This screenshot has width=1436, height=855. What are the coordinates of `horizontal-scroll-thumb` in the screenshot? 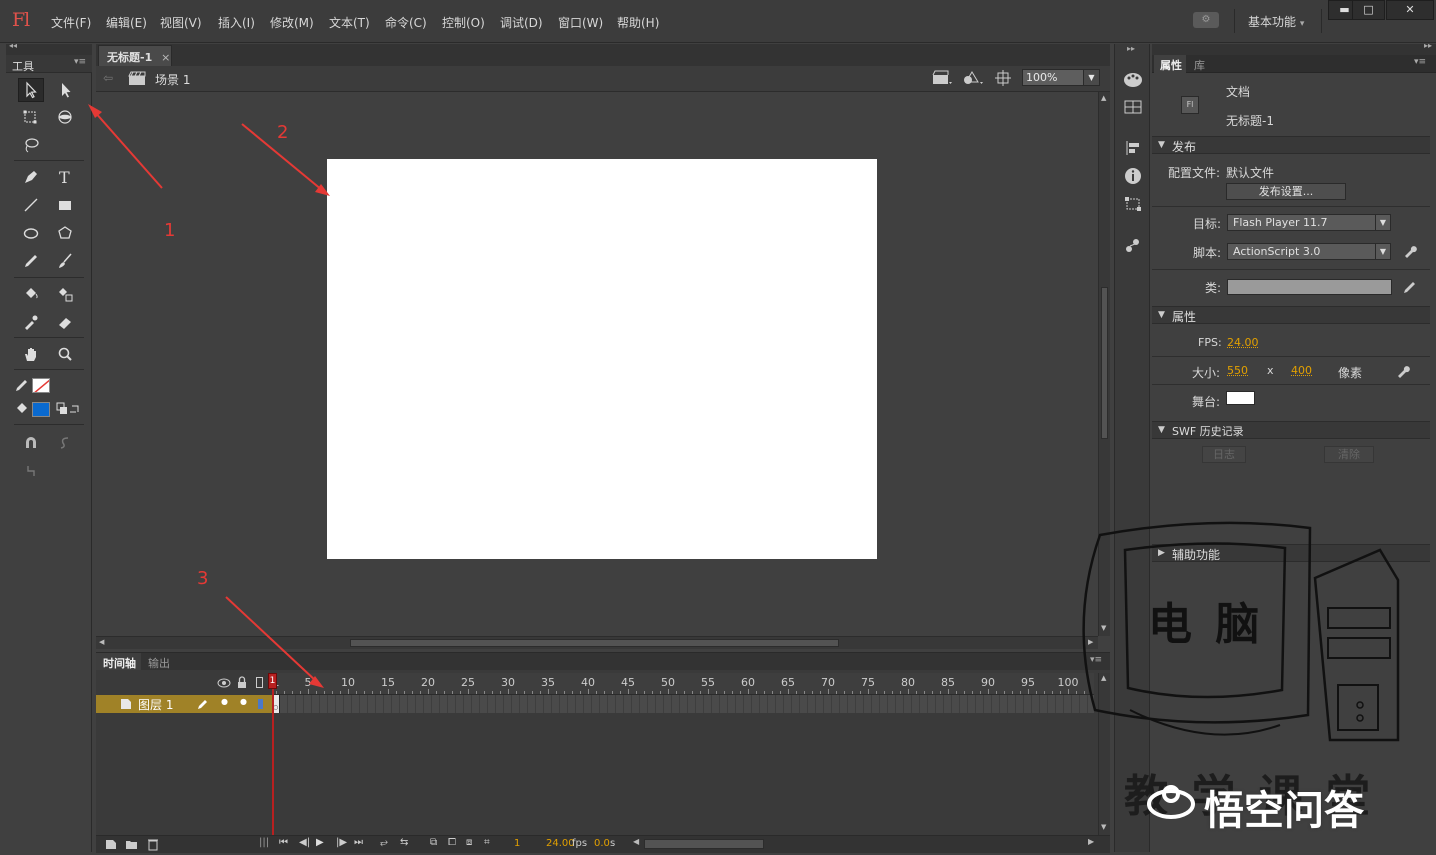 It's located at (594, 643).